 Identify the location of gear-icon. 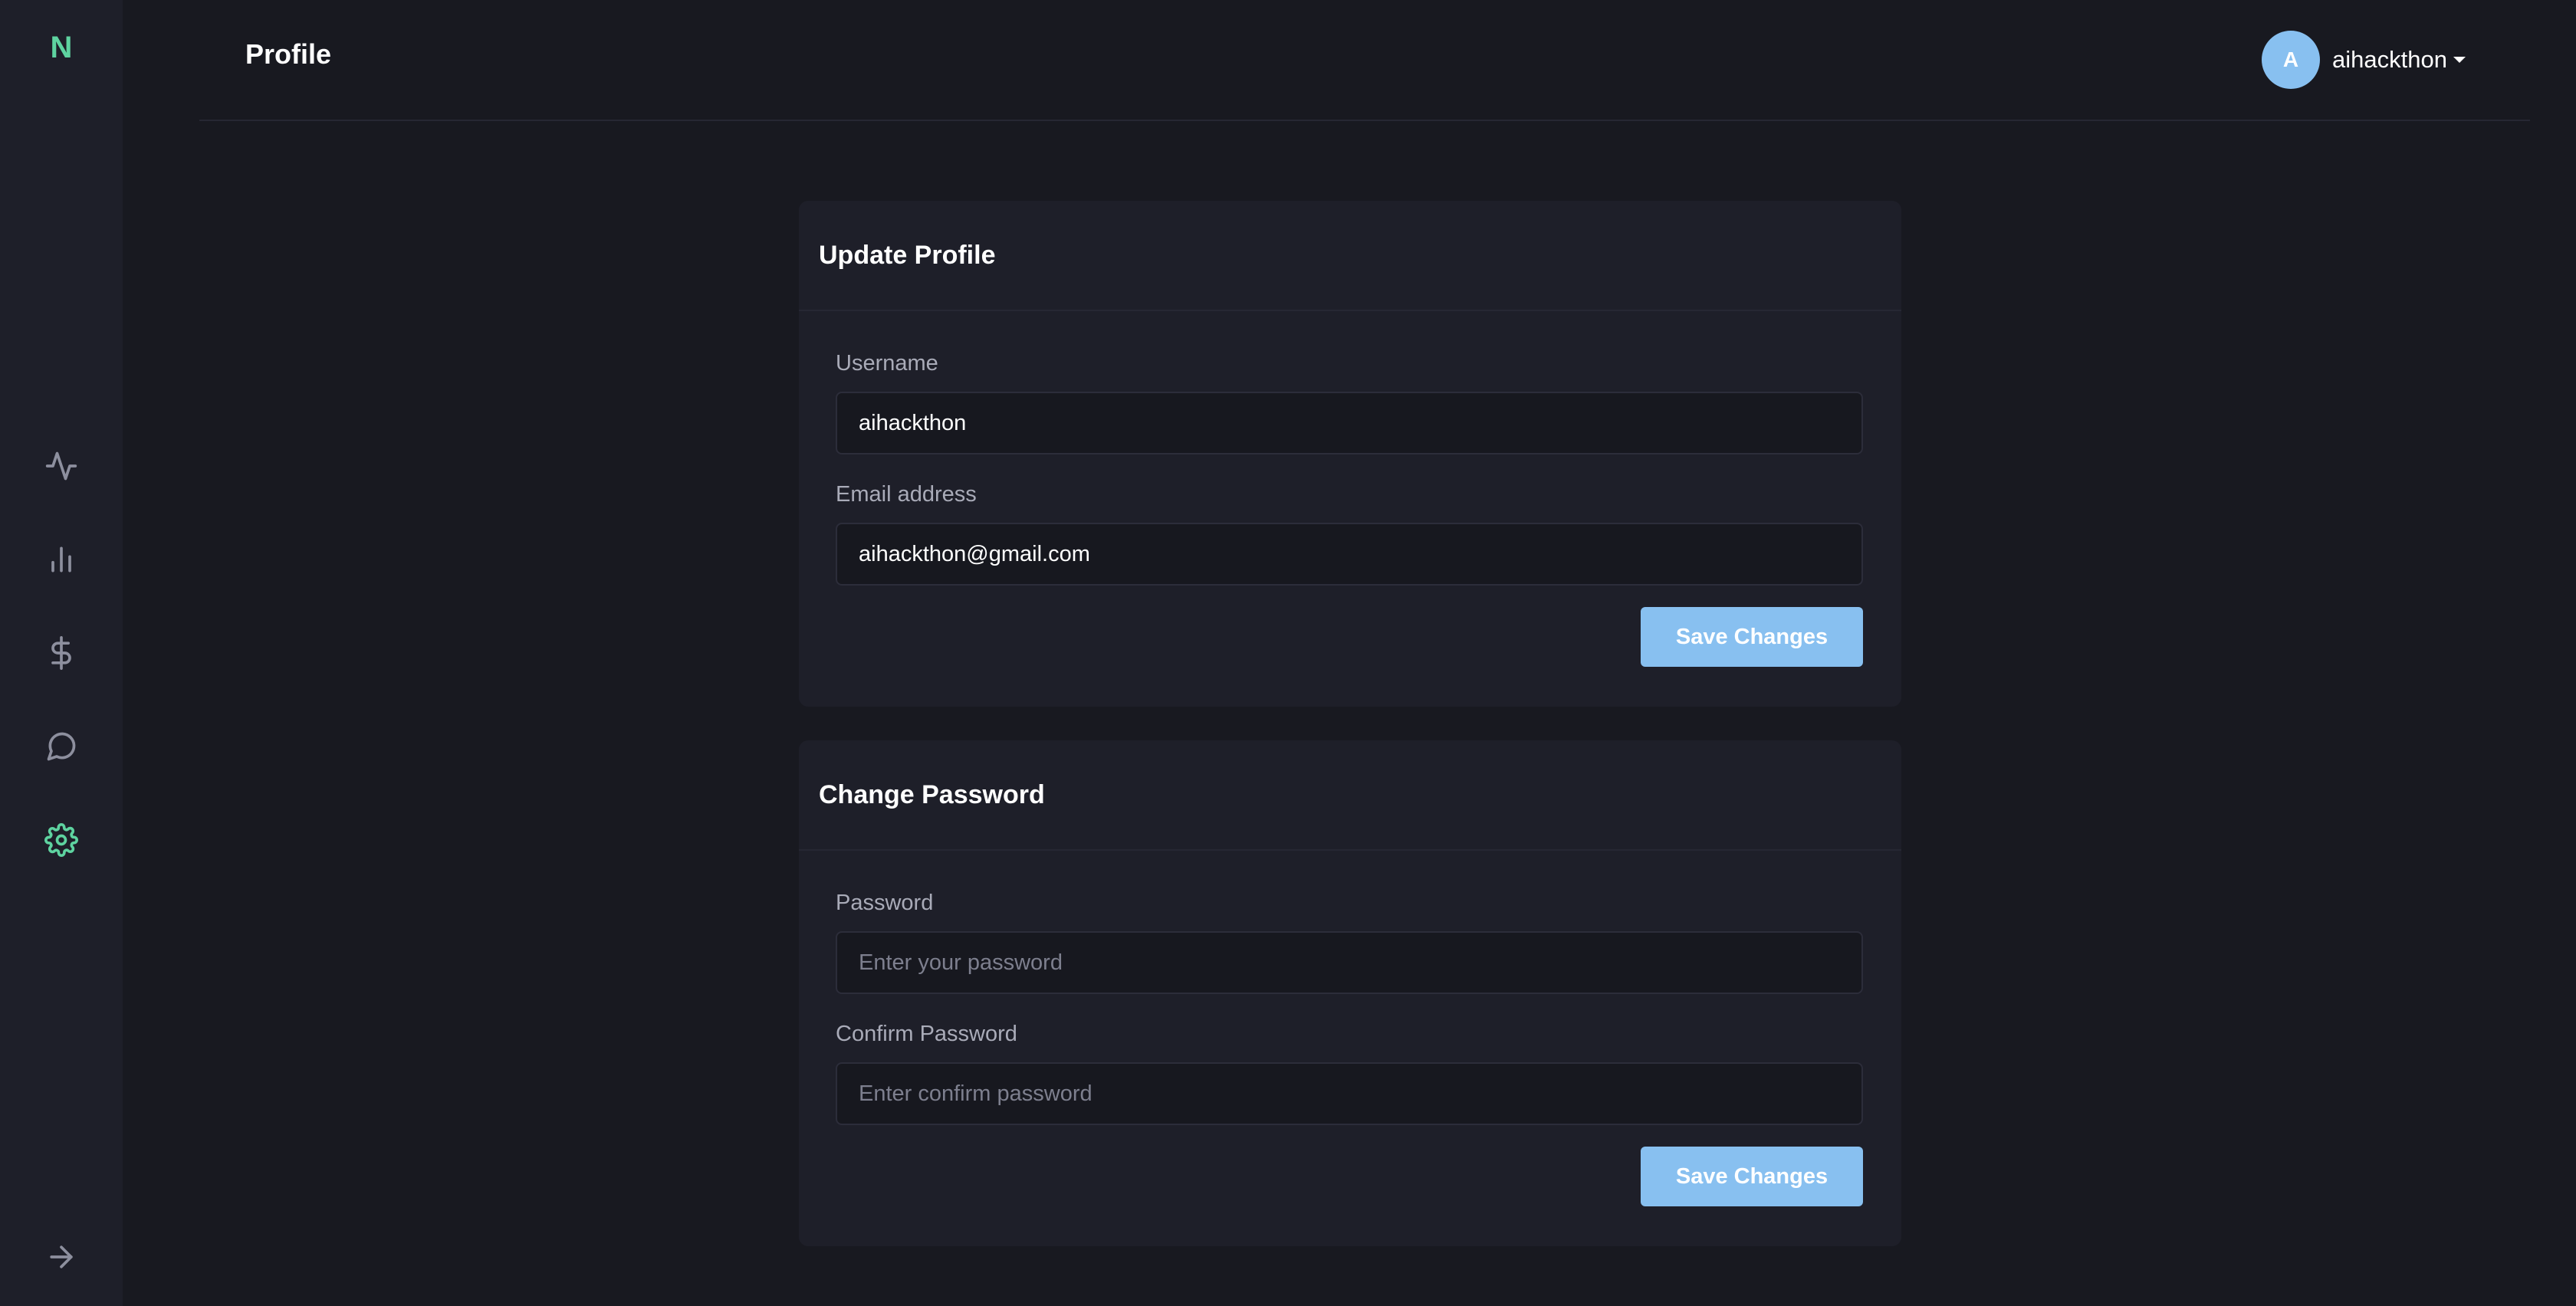
(61, 840).